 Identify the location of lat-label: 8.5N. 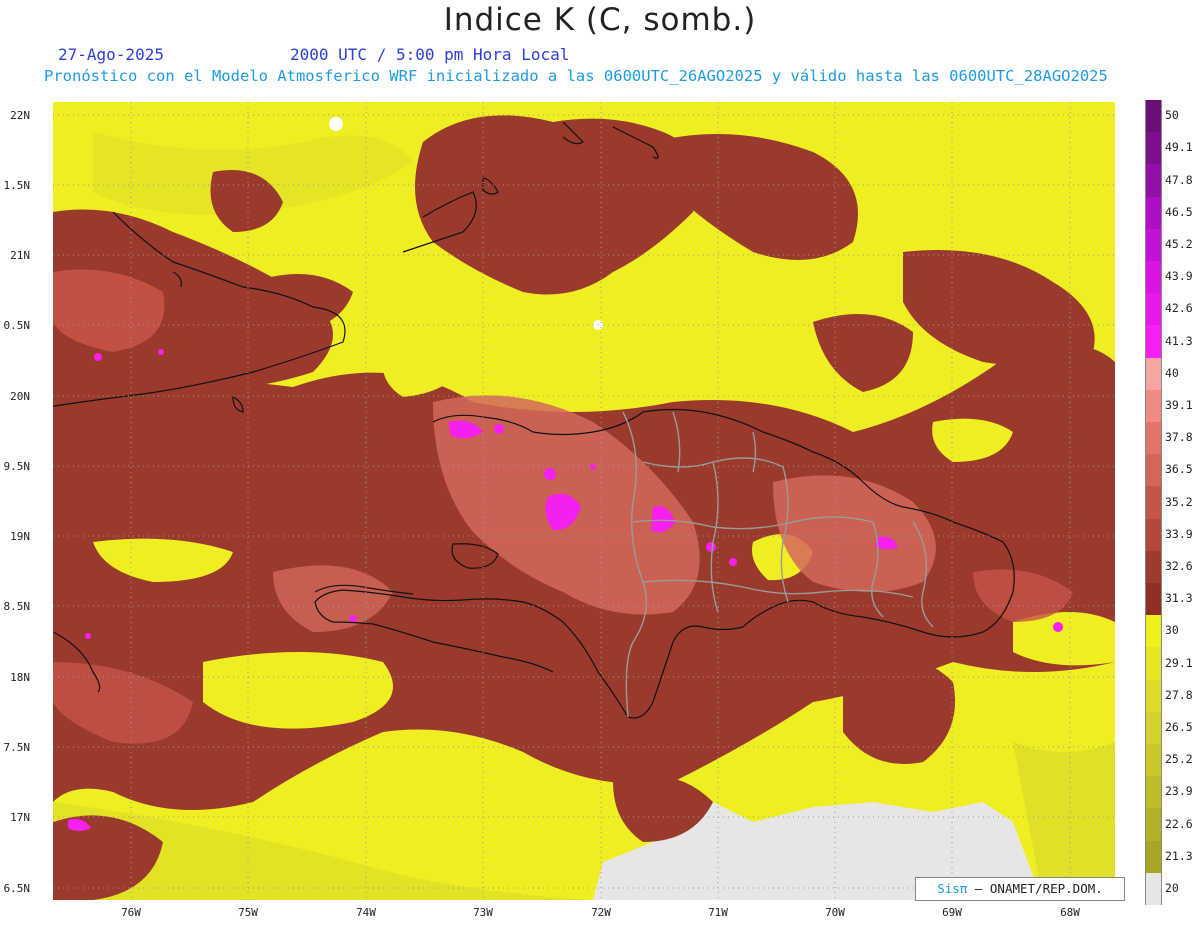
(17, 606).